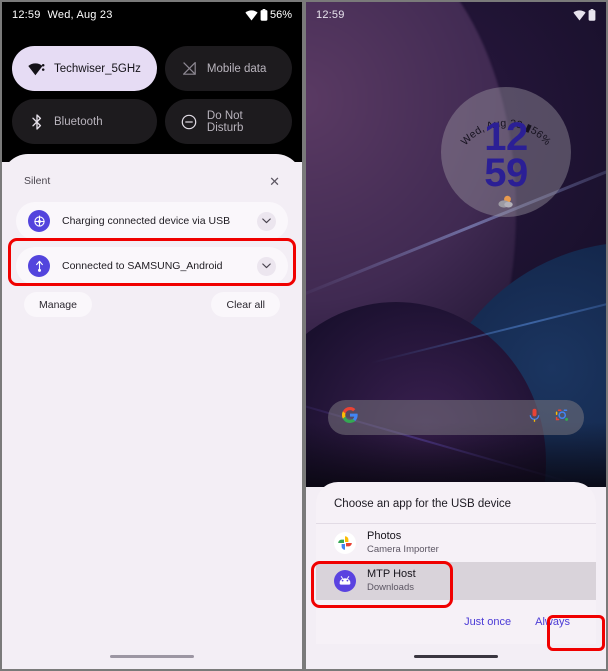 This screenshot has width=608, height=671. I want to click on bluetooth-icon, so click(36, 121).